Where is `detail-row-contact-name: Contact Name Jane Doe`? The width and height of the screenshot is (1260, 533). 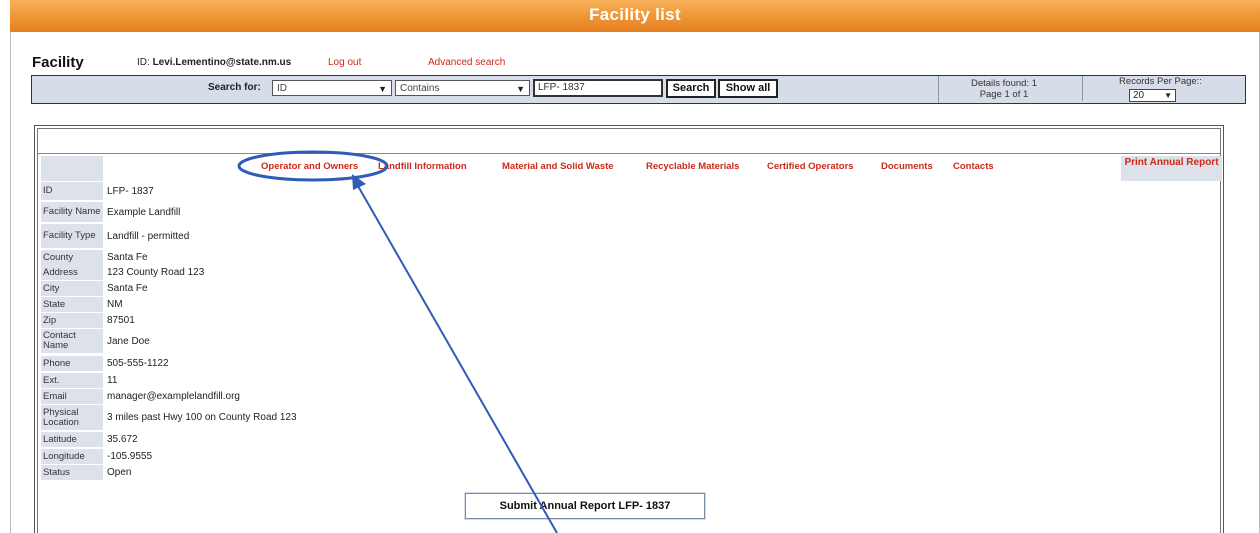 detail-row-contact-name: Contact Name Jane Doe is located at coordinates (291, 341).